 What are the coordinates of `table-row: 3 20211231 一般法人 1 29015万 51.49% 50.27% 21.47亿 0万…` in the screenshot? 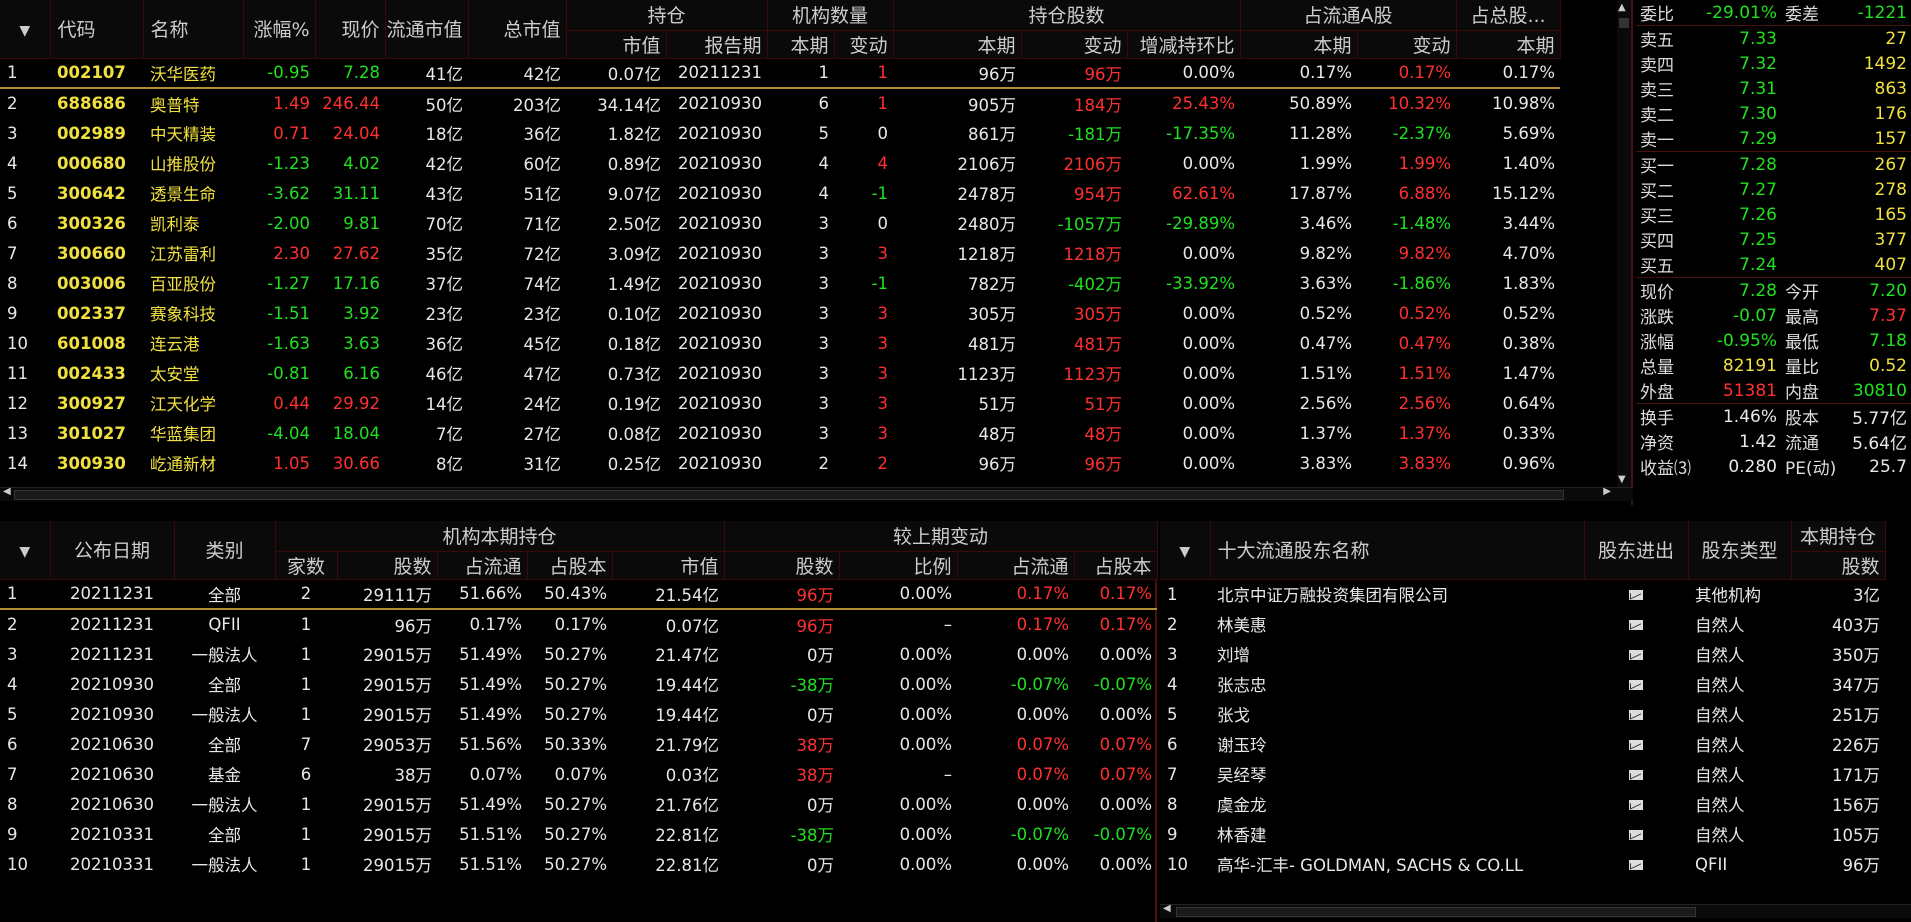 It's located at (578, 654).